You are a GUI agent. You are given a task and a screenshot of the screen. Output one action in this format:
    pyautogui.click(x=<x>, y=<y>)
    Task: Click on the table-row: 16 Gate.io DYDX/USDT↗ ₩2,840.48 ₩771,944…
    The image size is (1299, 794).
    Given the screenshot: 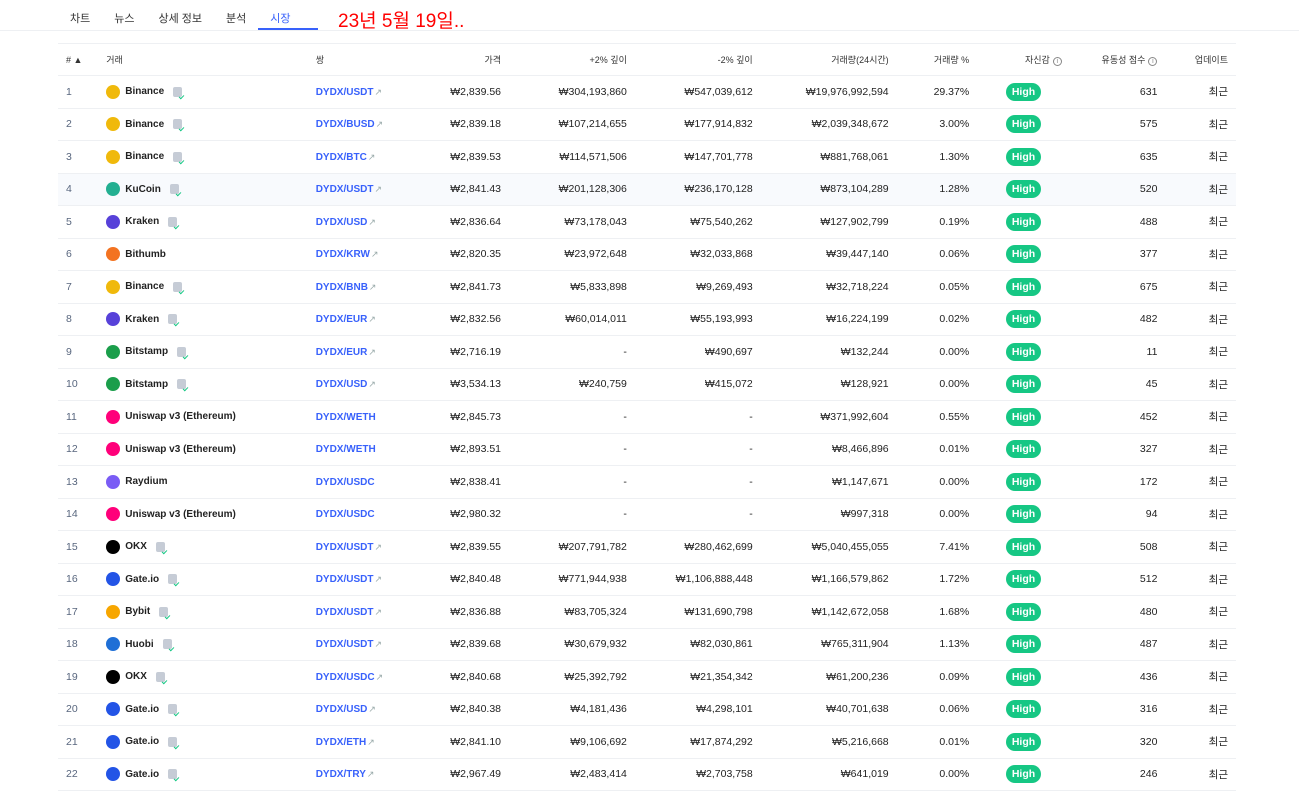 What is the action you would take?
    pyautogui.click(x=647, y=579)
    